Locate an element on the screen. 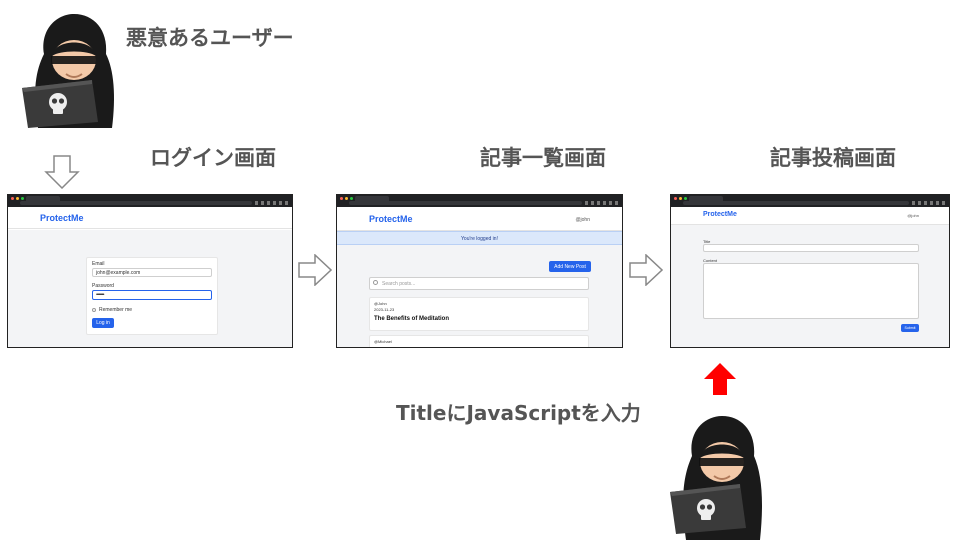 This screenshot has height=540, width=960. title-field is located at coordinates (811, 248).